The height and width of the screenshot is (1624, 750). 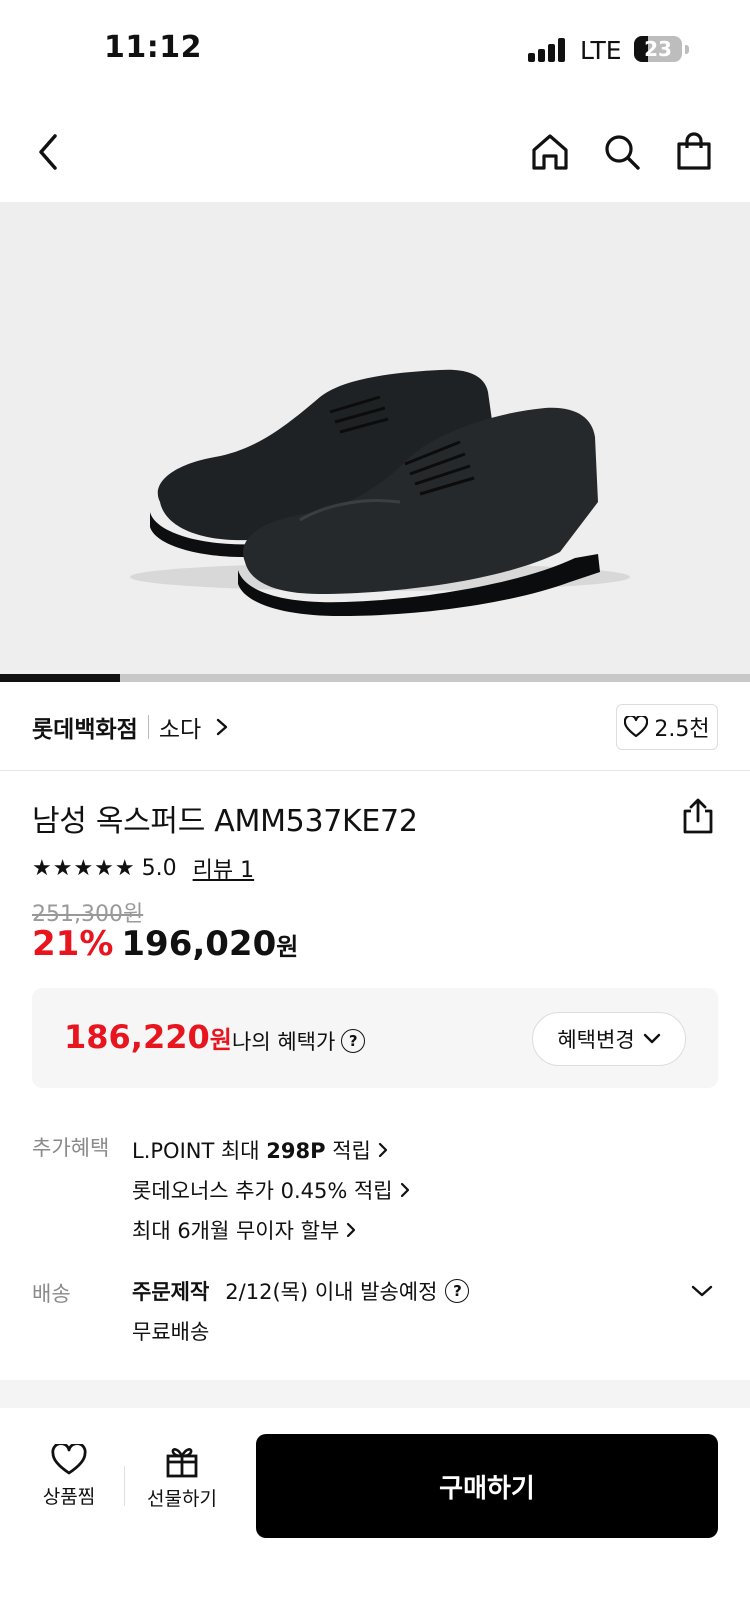 I want to click on status-time: 11:12, so click(x=153, y=47).